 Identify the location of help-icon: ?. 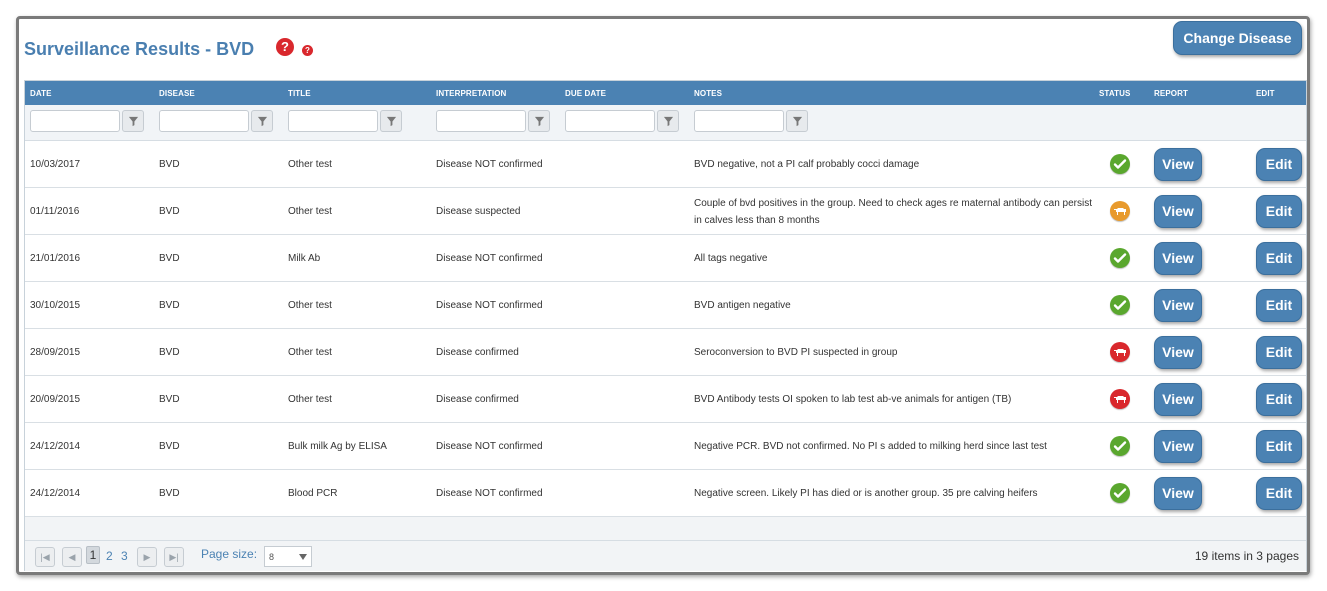
(285, 47).